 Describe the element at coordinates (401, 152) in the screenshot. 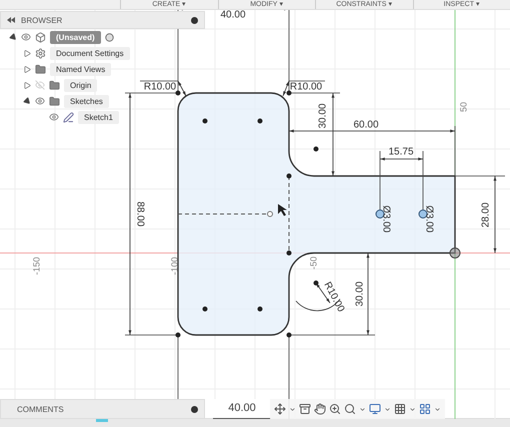

I see `dimension-label: 15.75` at that location.